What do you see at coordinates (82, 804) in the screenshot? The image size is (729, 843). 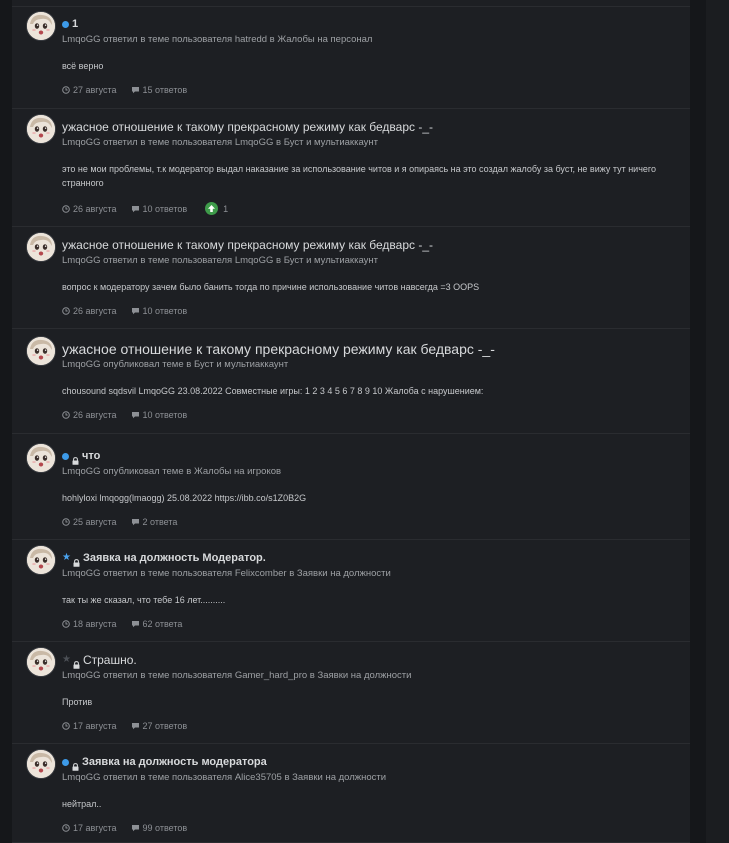 I see `post-snippet: нейтрал..` at bounding box center [82, 804].